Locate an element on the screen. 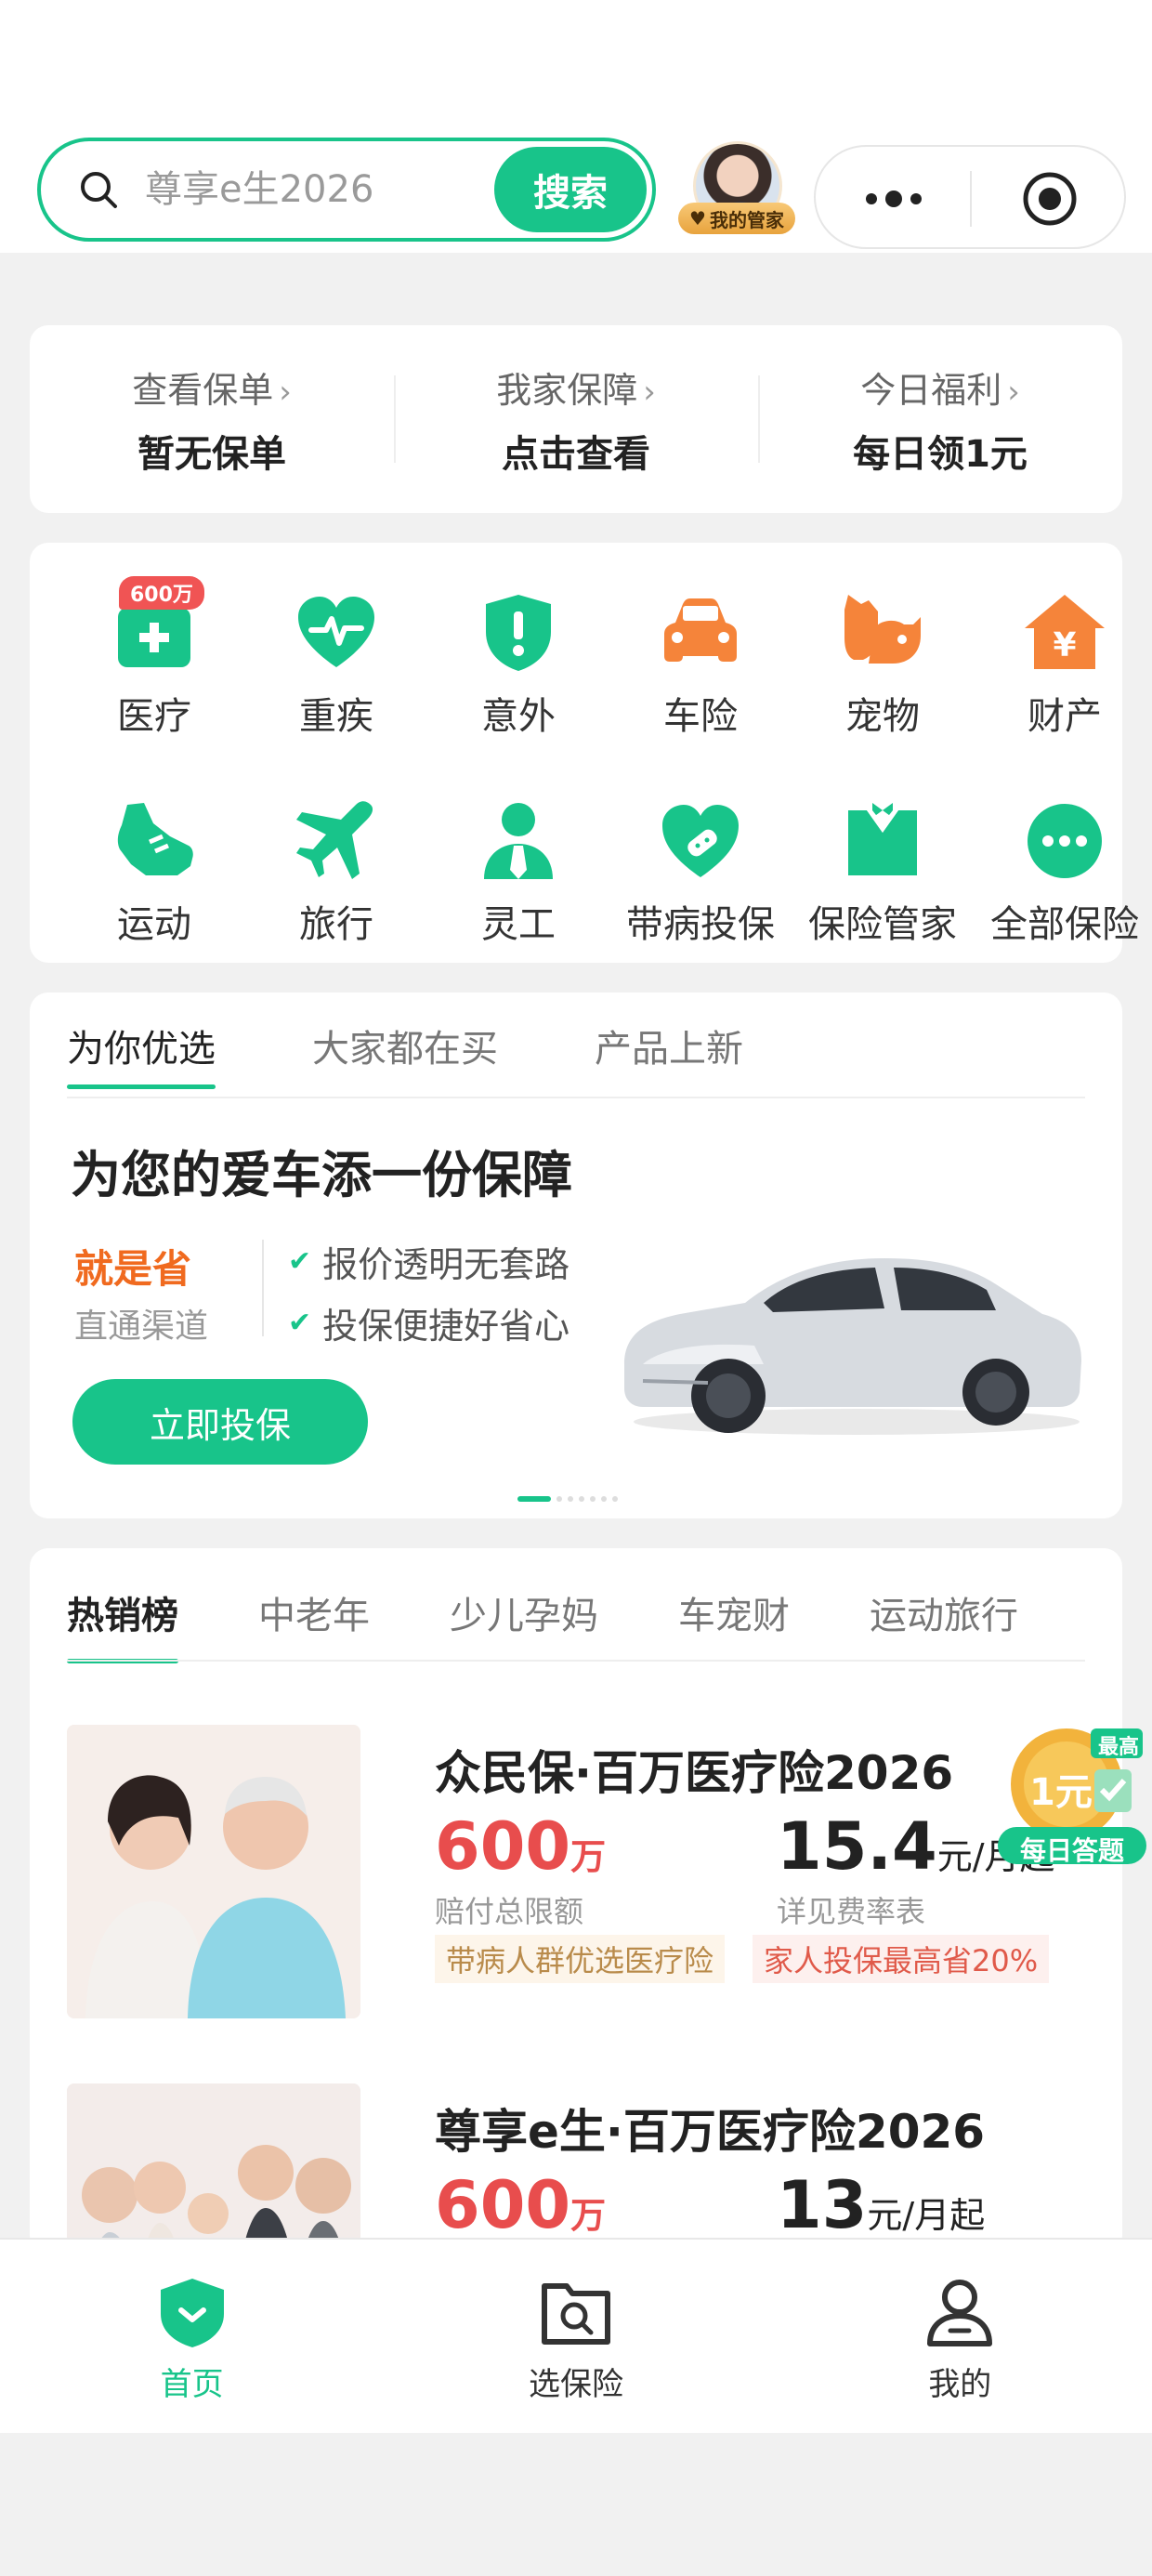 The image size is (1152, 2576). daily-quiz-float: 最高 1元 每日答题 is located at coordinates (1072, 1788).